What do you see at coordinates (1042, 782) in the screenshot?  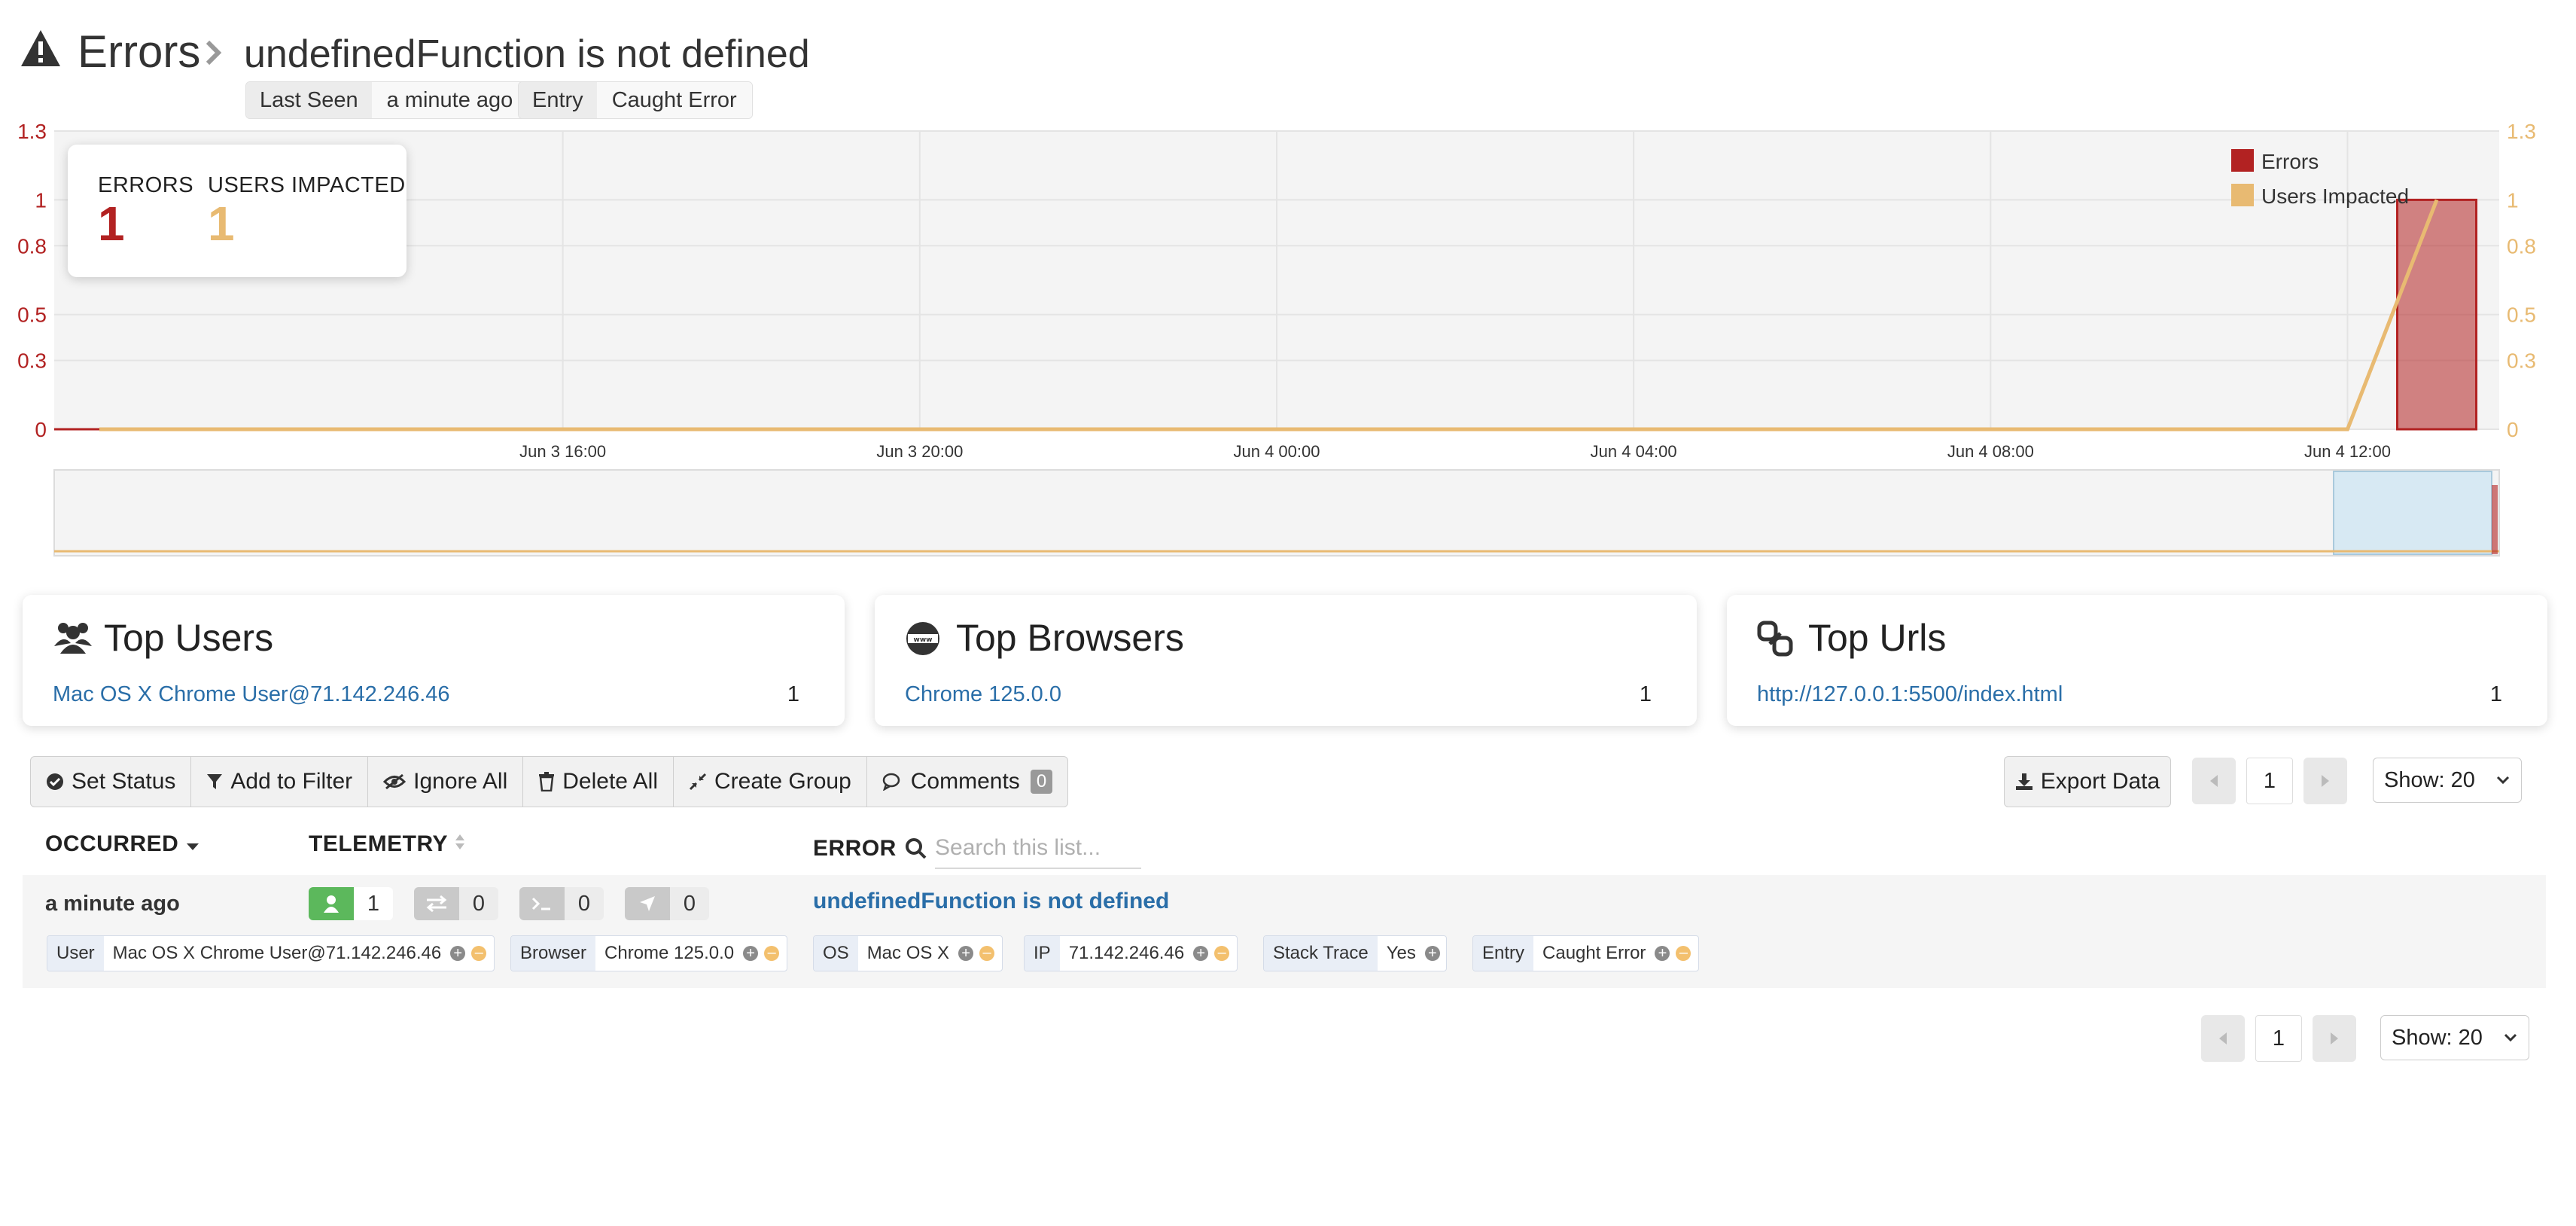 I see `comments-count-badge: 0` at bounding box center [1042, 782].